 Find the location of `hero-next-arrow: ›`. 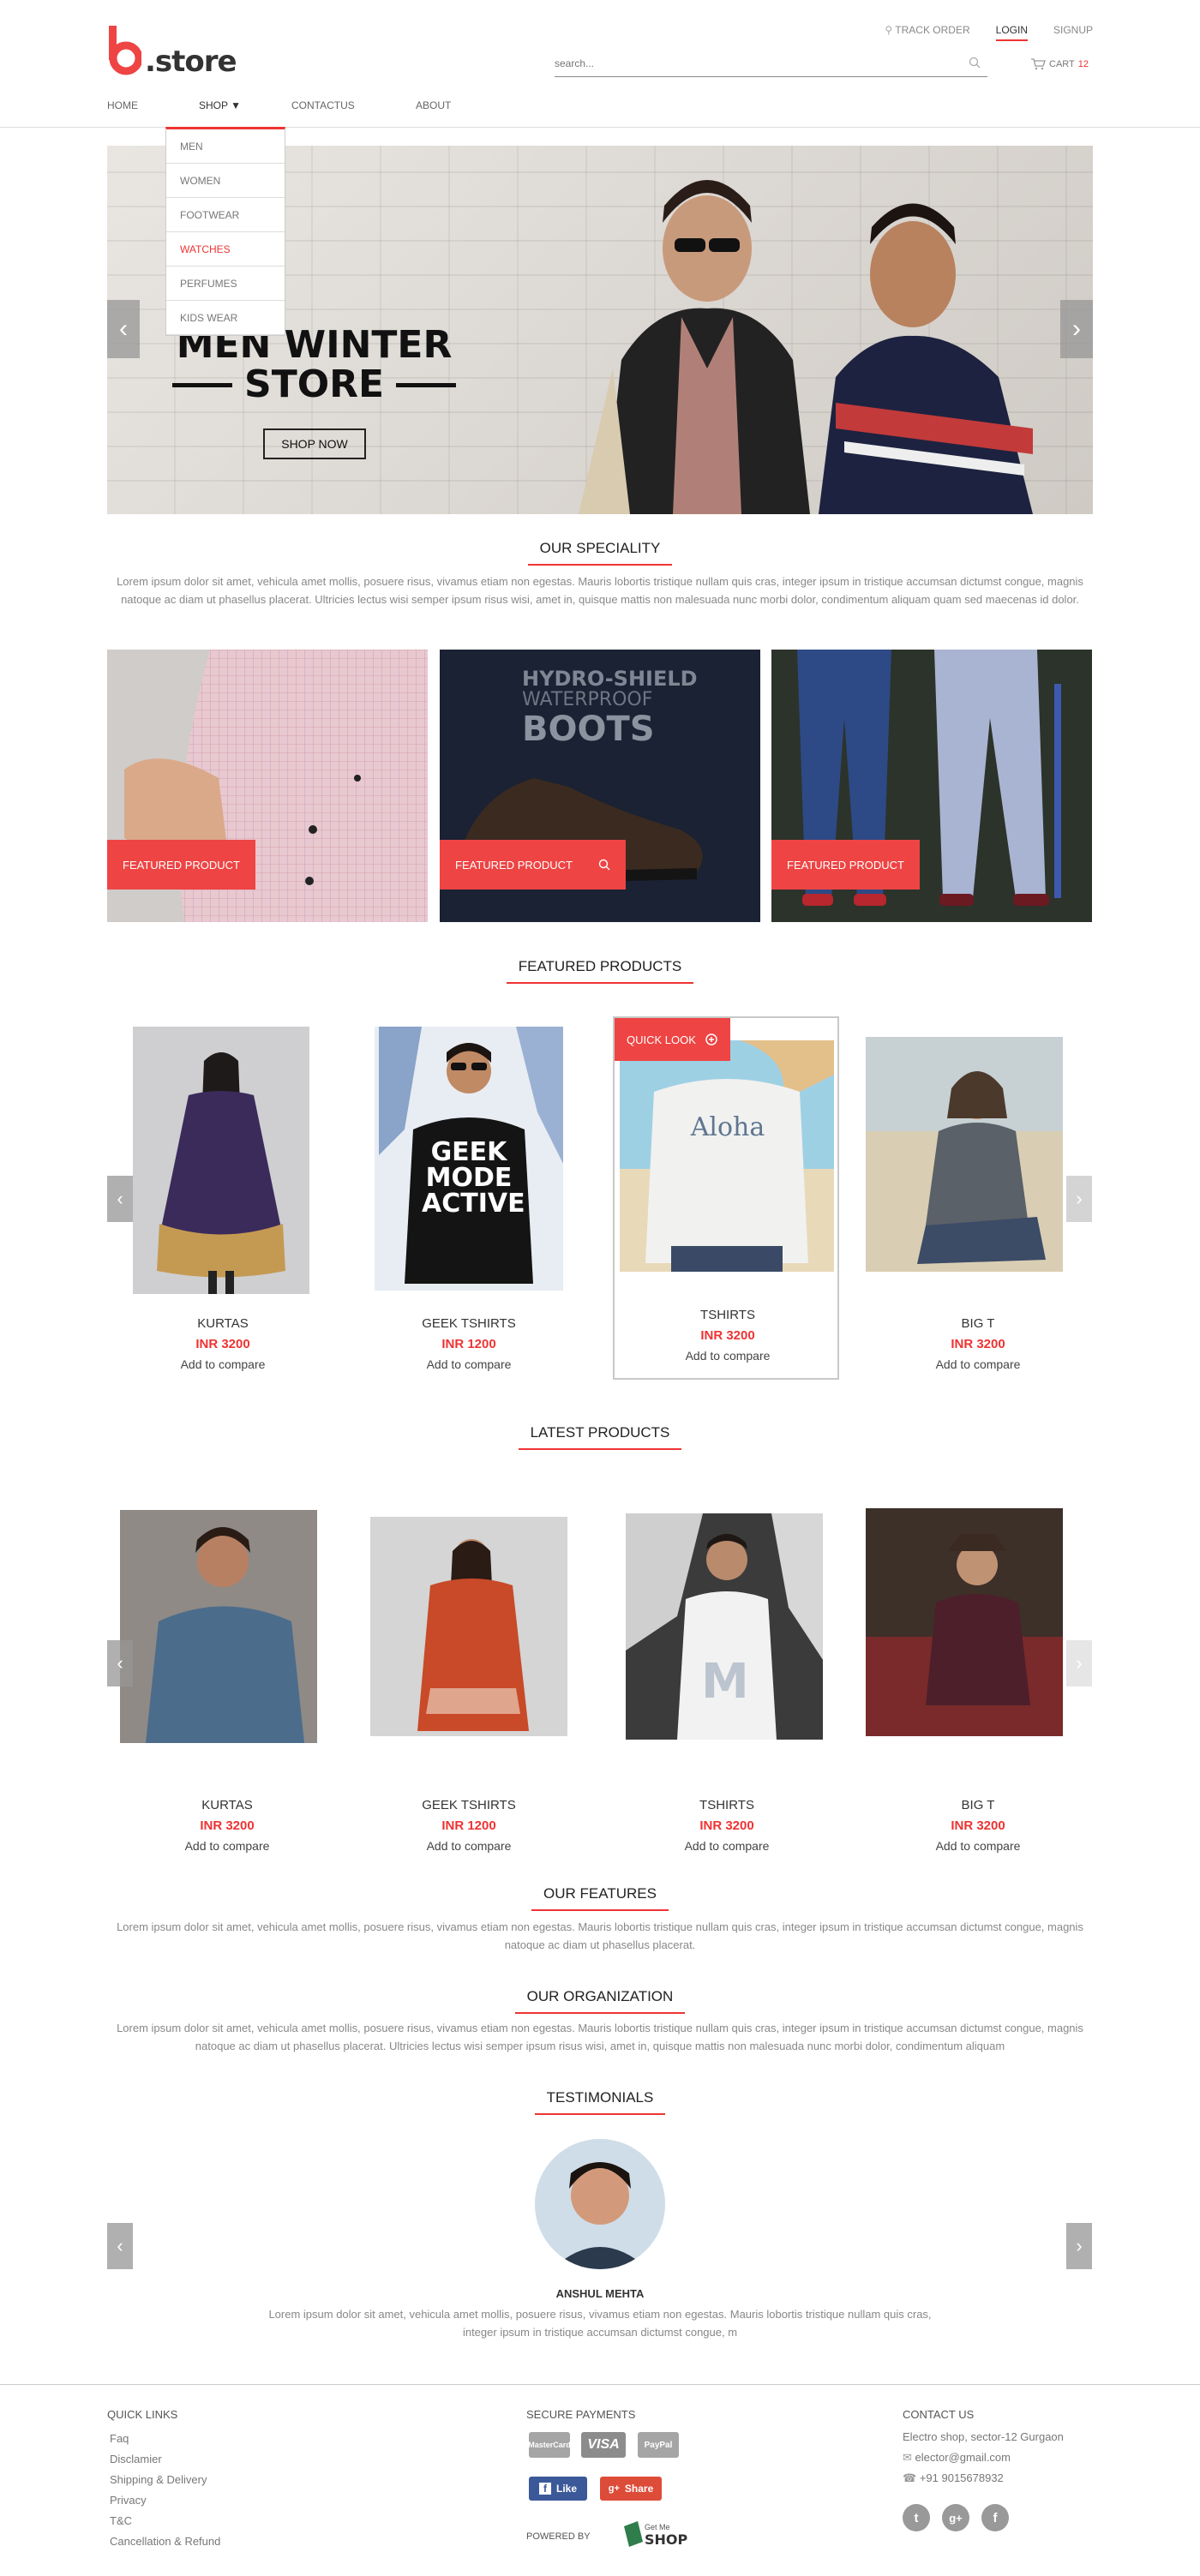

hero-next-arrow: › is located at coordinates (1076, 329).